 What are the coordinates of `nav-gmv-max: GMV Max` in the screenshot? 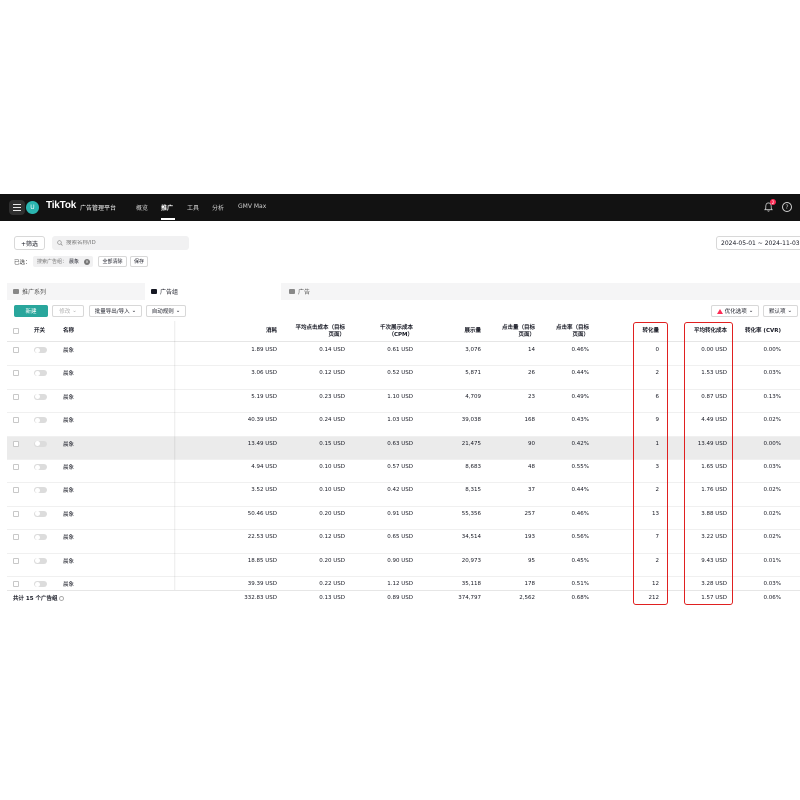 It's located at (252, 206).